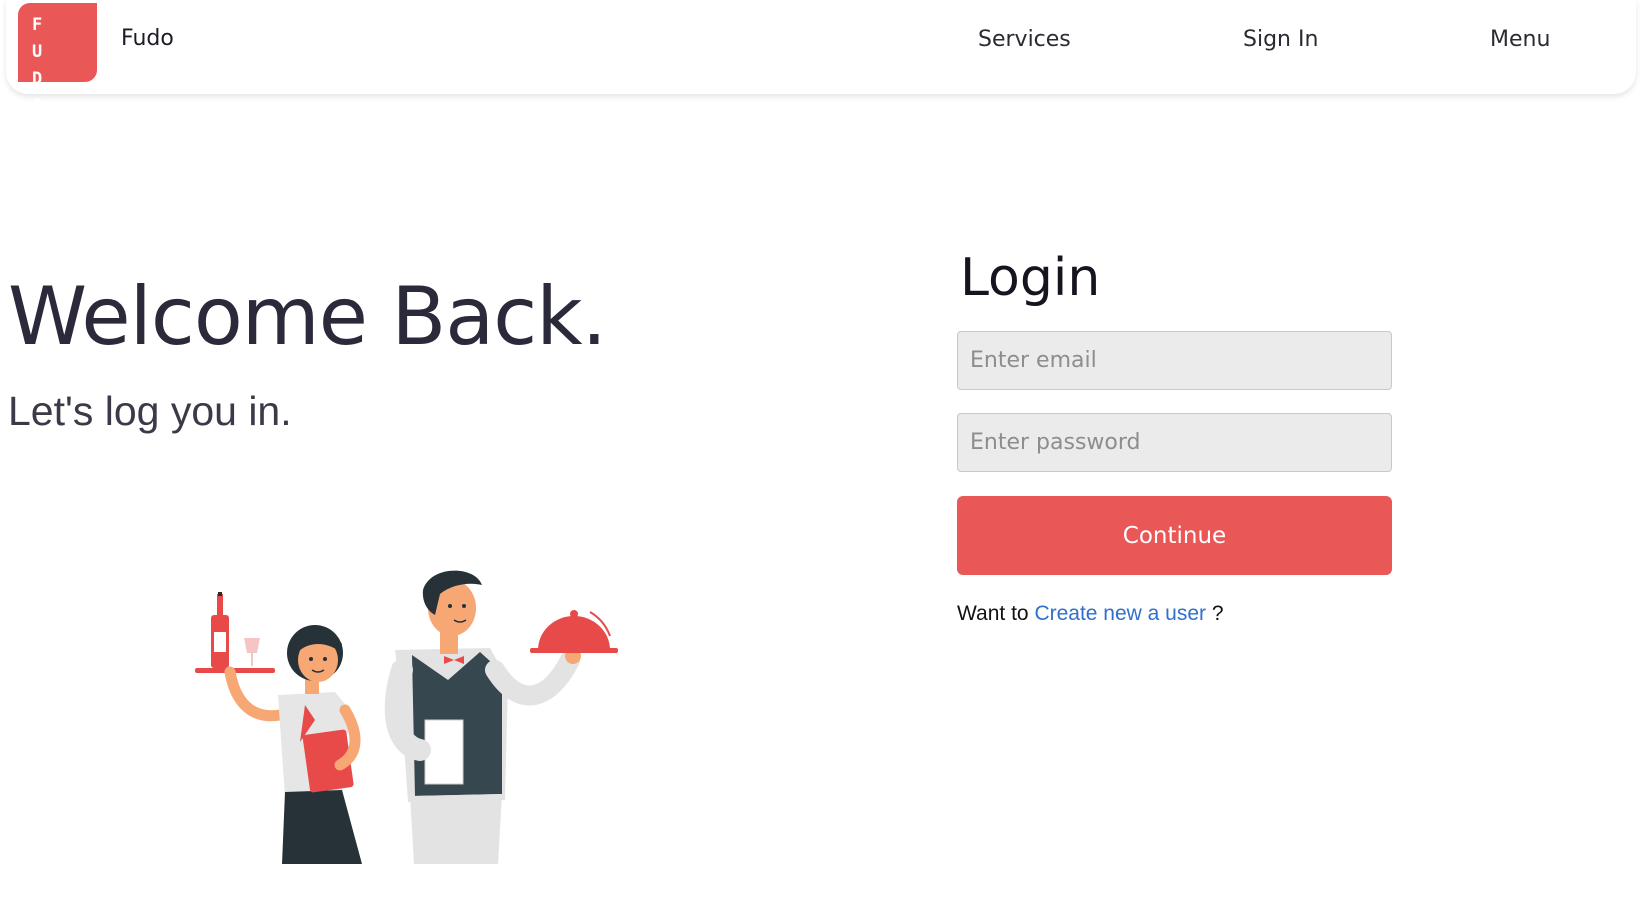 This screenshot has height=904, width=1642. What do you see at coordinates (1030, 278) in the screenshot?
I see `login-title: Login` at bounding box center [1030, 278].